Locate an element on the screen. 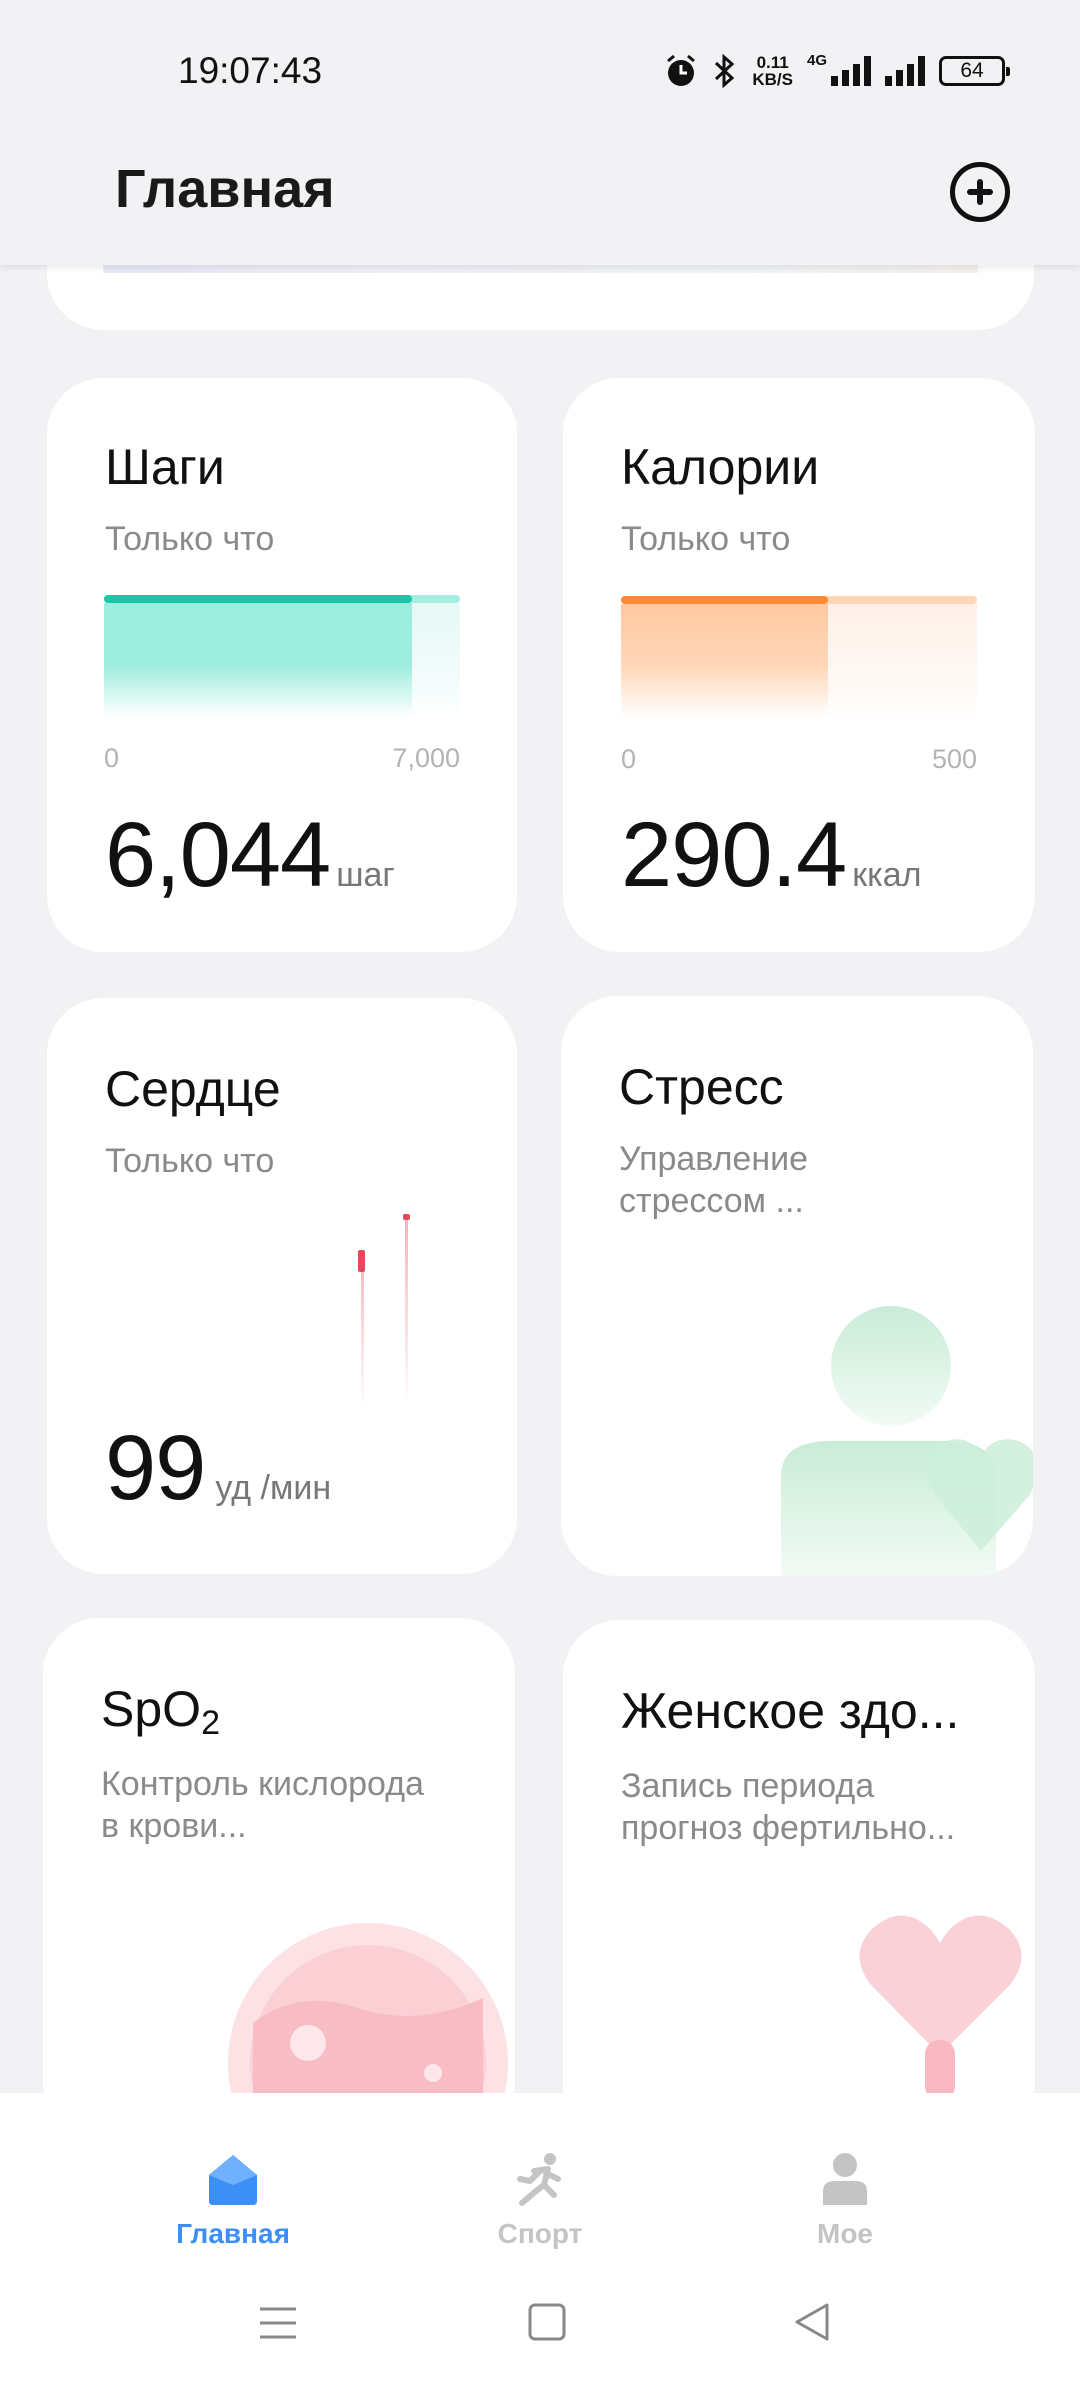  app-header: Главная is located at coordinates (540, 202).